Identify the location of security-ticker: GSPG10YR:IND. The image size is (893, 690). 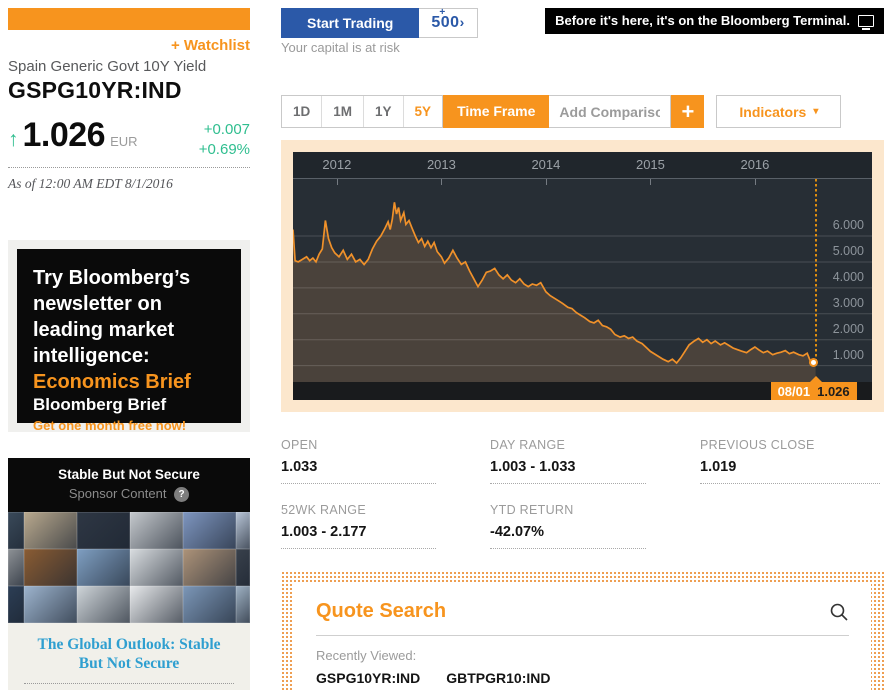
(95, 90).